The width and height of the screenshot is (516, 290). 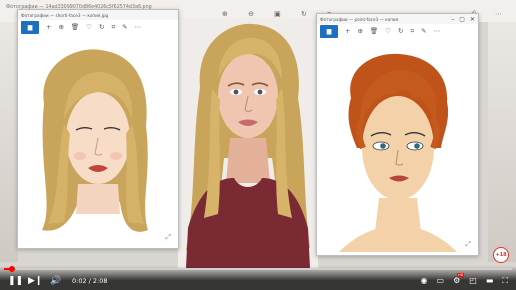 I want to click on blonde-woman-drawing, so click(x=95, y=140).